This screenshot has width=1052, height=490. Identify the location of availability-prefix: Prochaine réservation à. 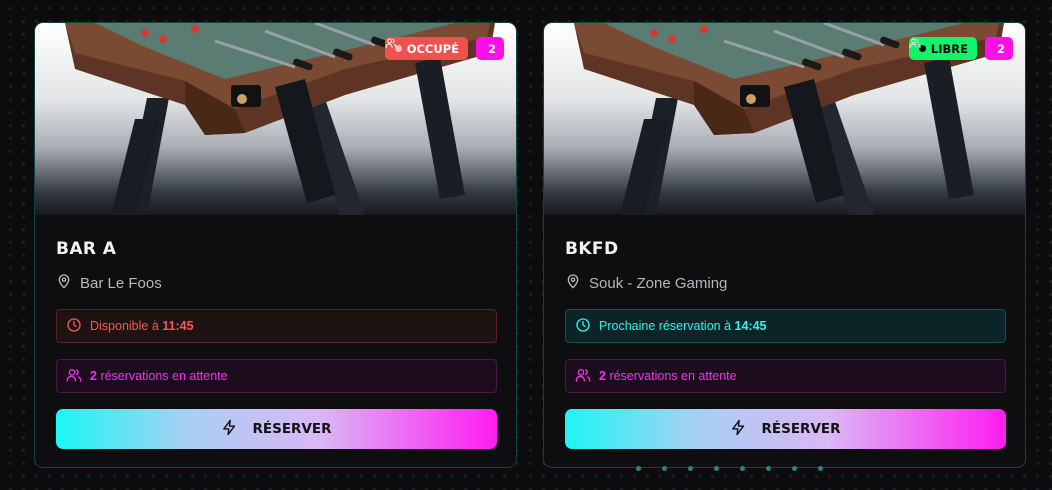
(665, 326).